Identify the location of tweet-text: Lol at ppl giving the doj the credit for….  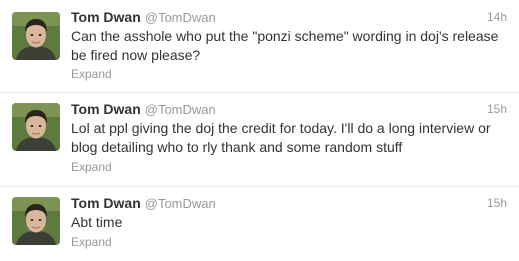
(281, 137).